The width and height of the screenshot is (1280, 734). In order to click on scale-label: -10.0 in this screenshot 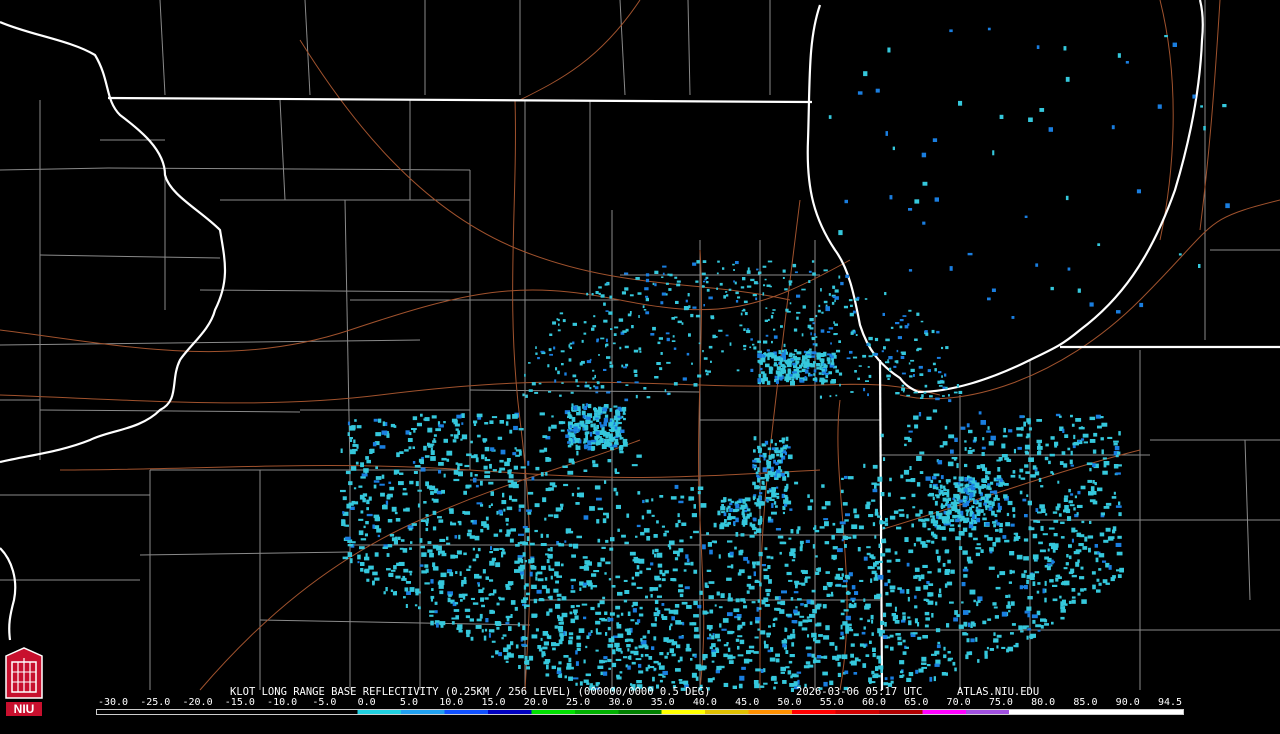, I will do `click(282, 702)`.